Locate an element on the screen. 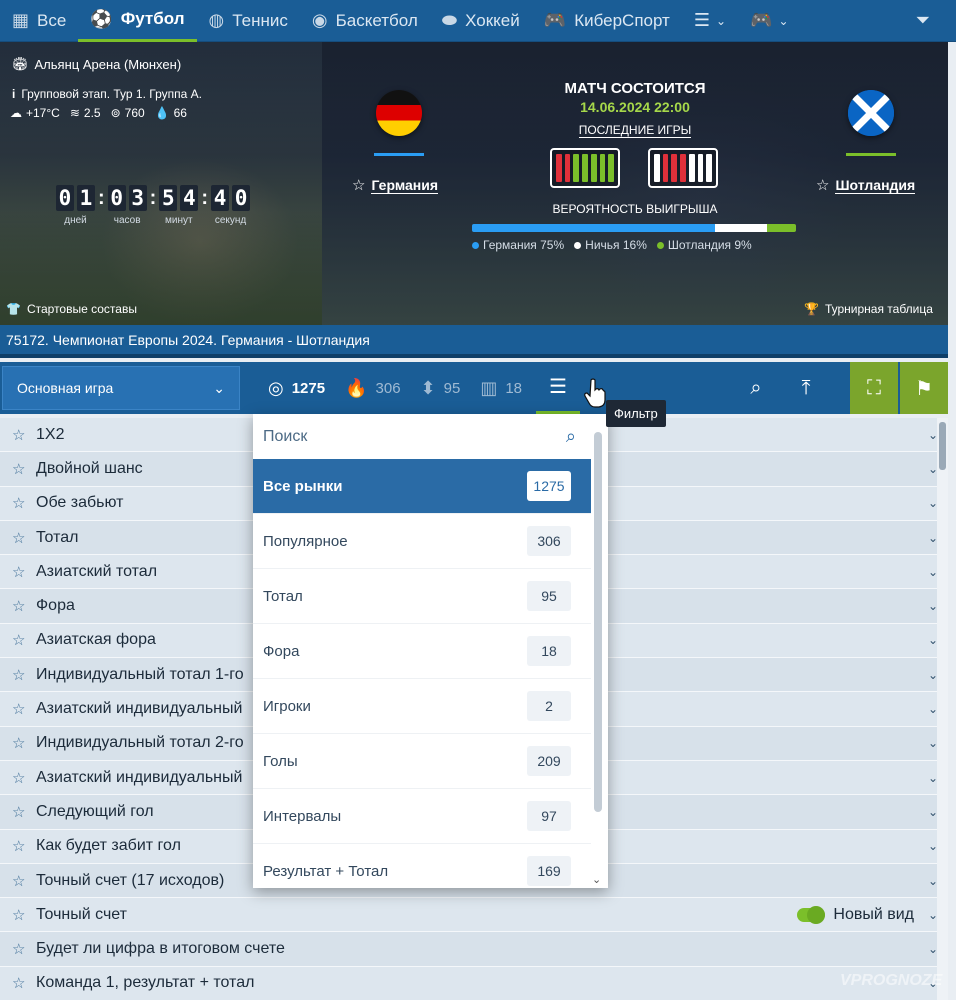 The height and width of the screenshot is (1000, 956). dropdown-item: Все рынки 1275 is located at coordinates (422, 486).